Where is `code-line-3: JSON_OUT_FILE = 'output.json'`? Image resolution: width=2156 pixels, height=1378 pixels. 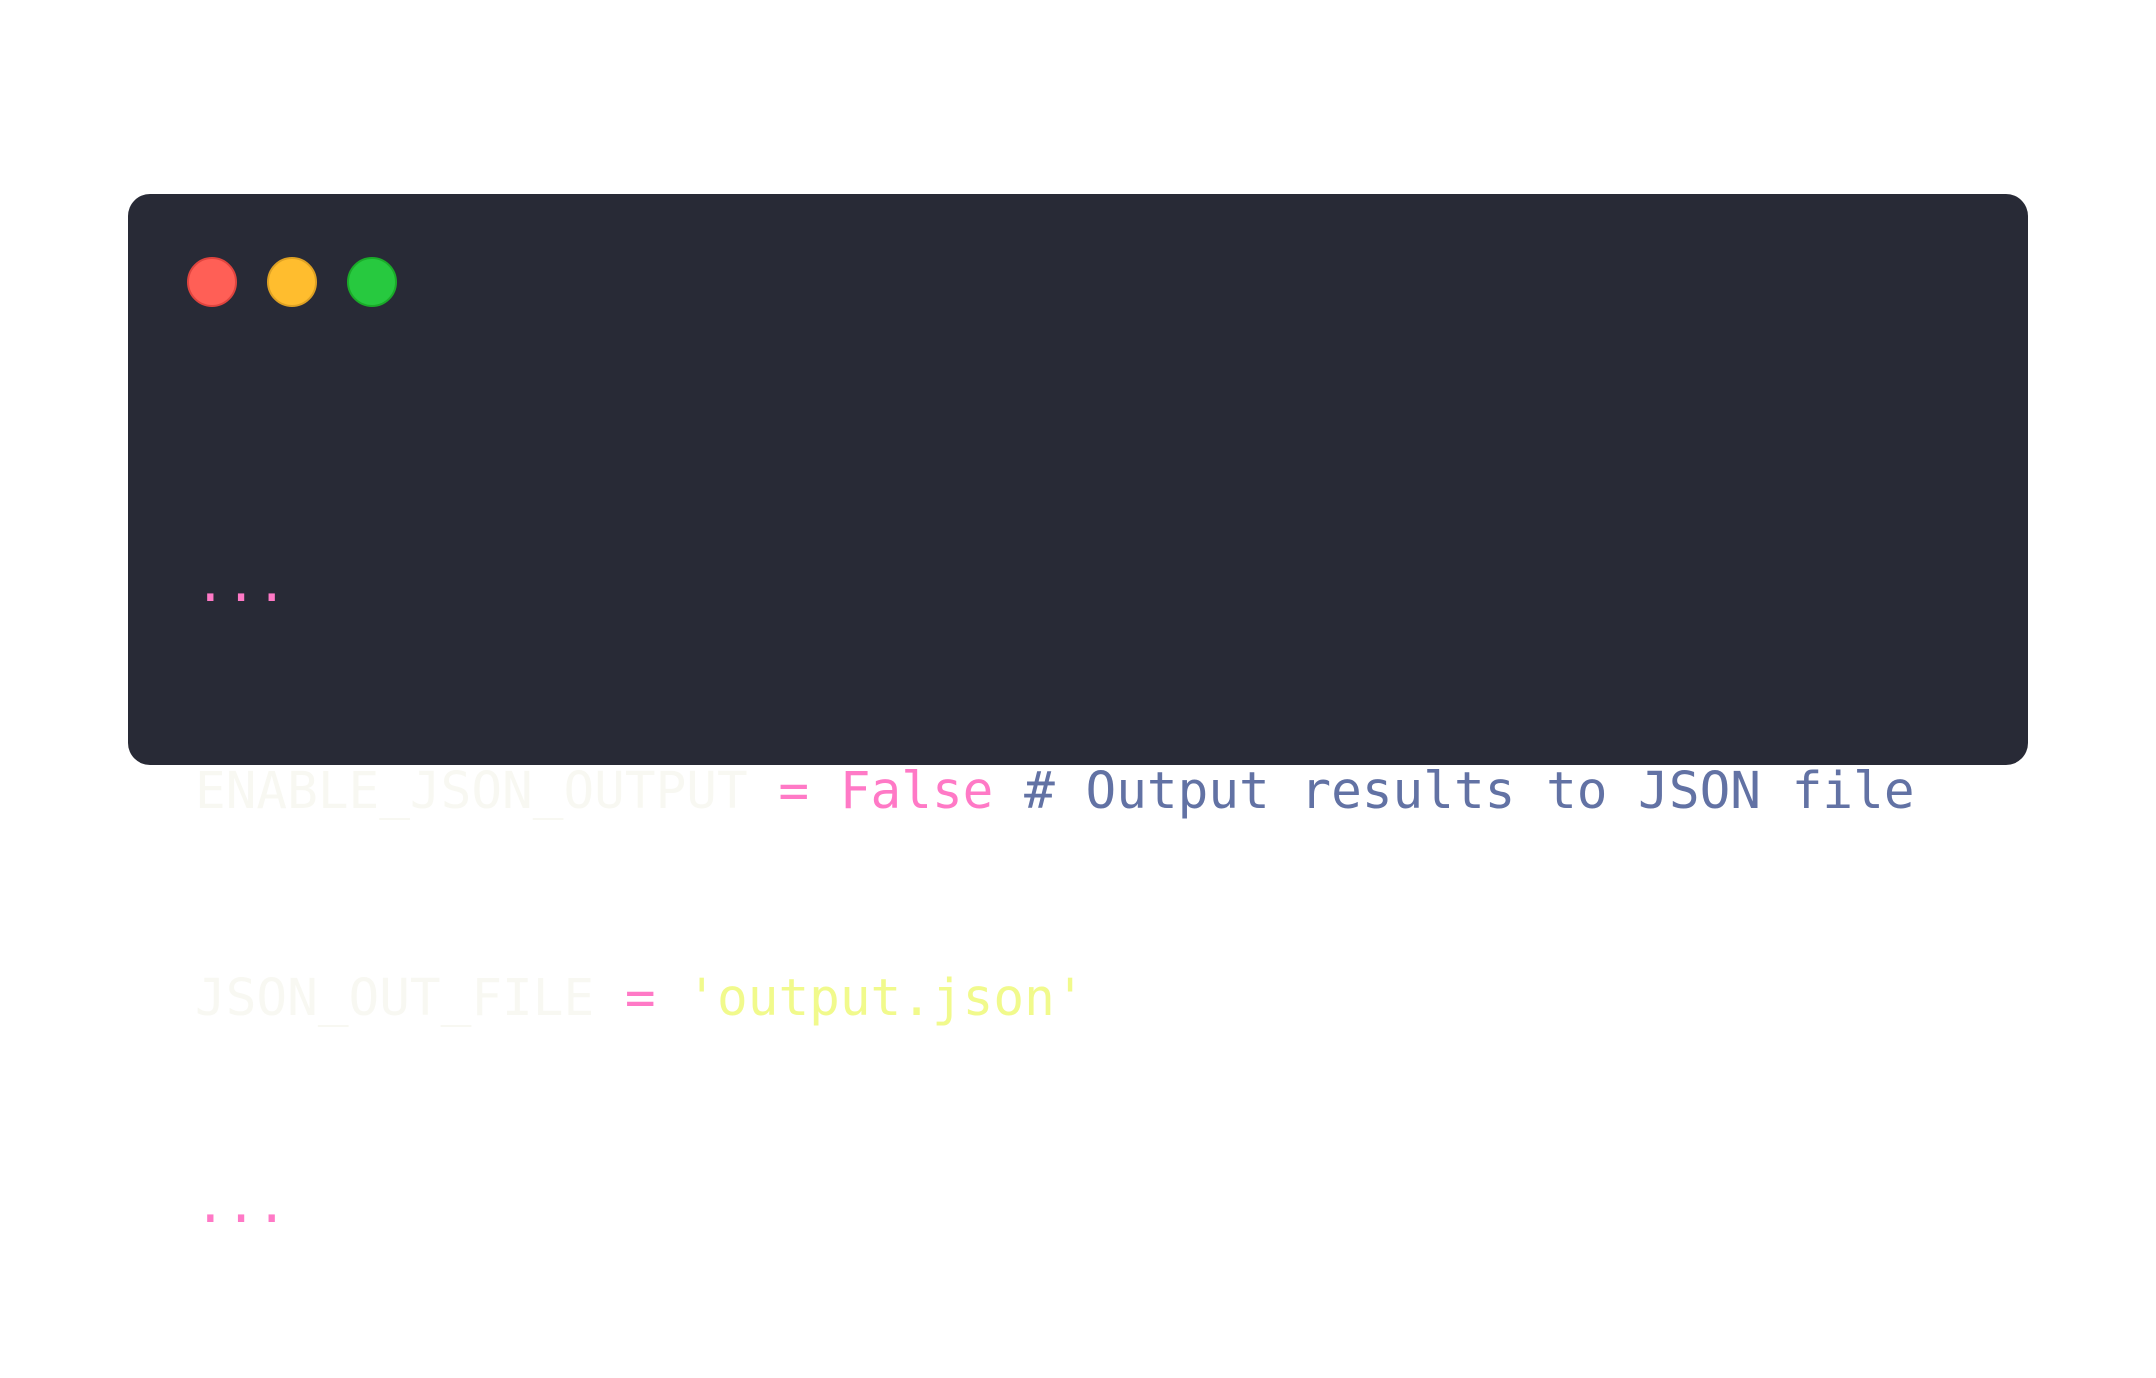 code-line-3: JSON_OUT_FILE = 'output.json' is located at coordinates (1055, 998).